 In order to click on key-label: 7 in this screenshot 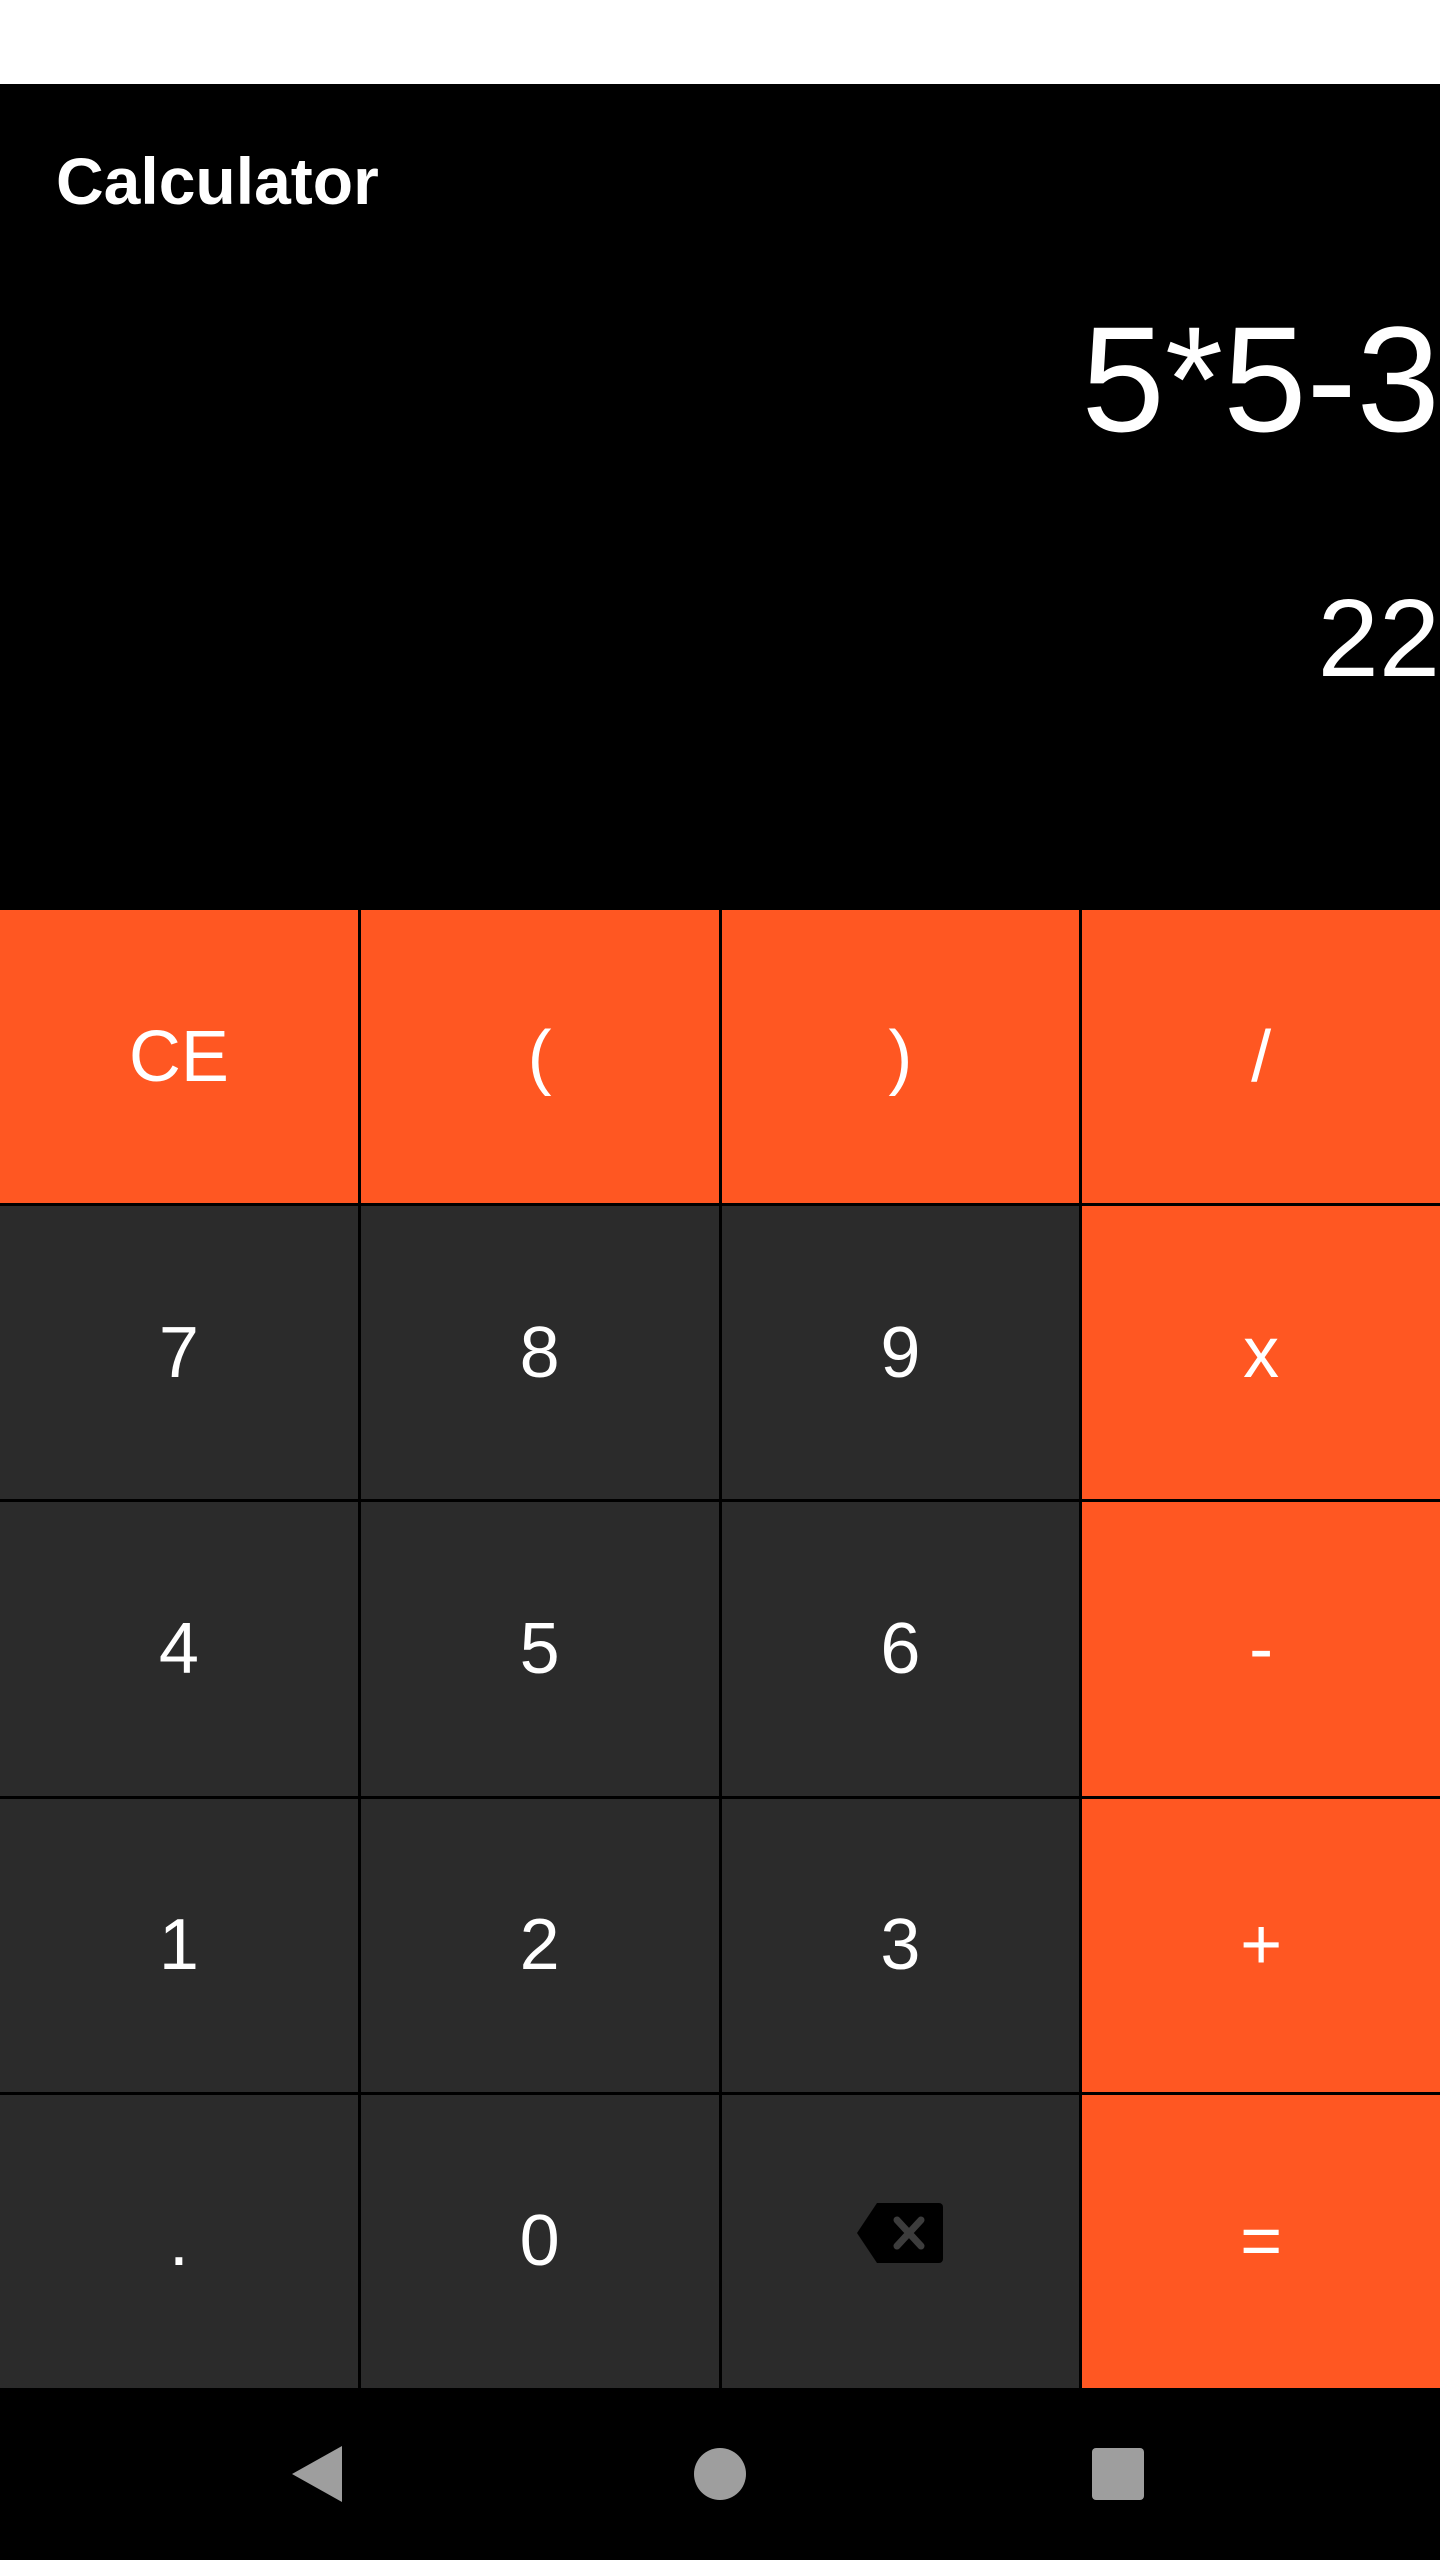, I will do `click(178, 1352)`.